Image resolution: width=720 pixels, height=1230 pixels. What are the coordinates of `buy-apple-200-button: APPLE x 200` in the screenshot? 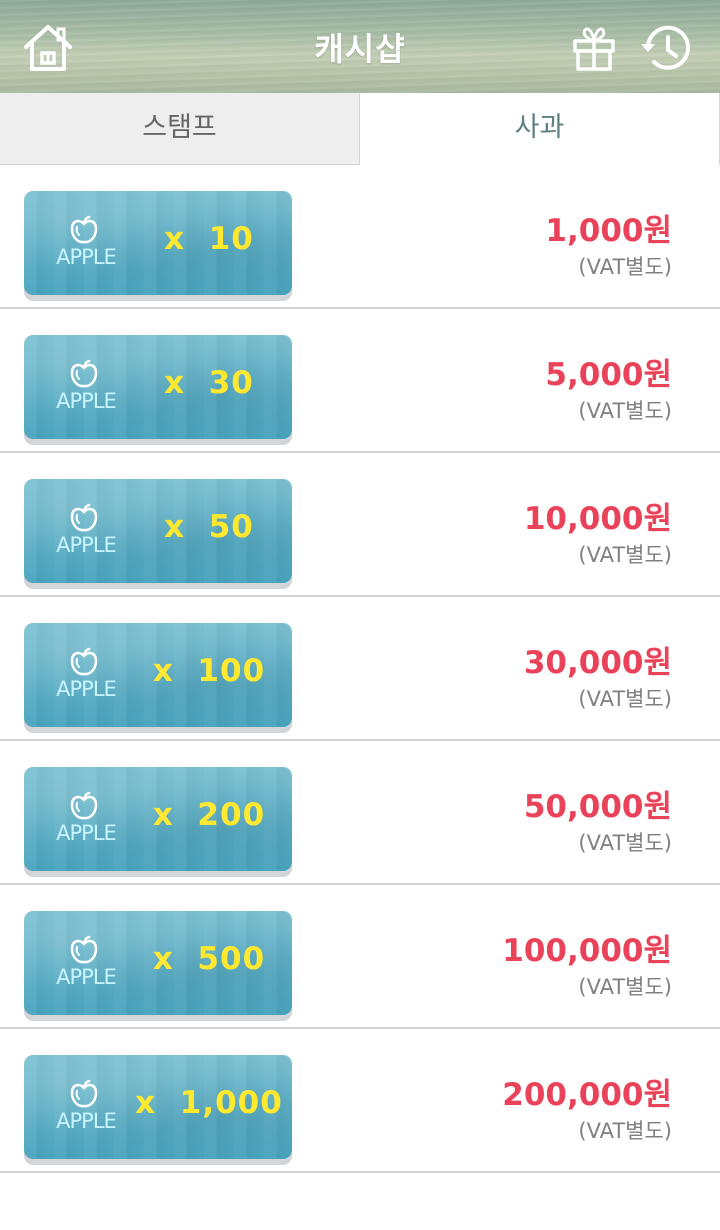 It's located at (158, 819).